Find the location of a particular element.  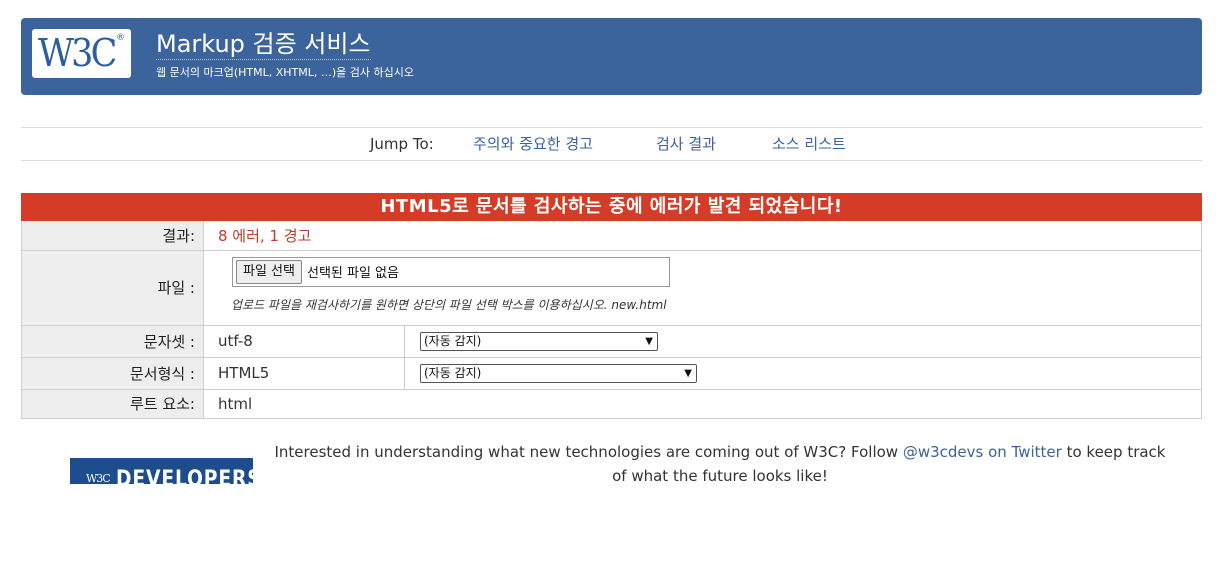

root-row: 루트 요소: html is located at coordinates (611, 404).